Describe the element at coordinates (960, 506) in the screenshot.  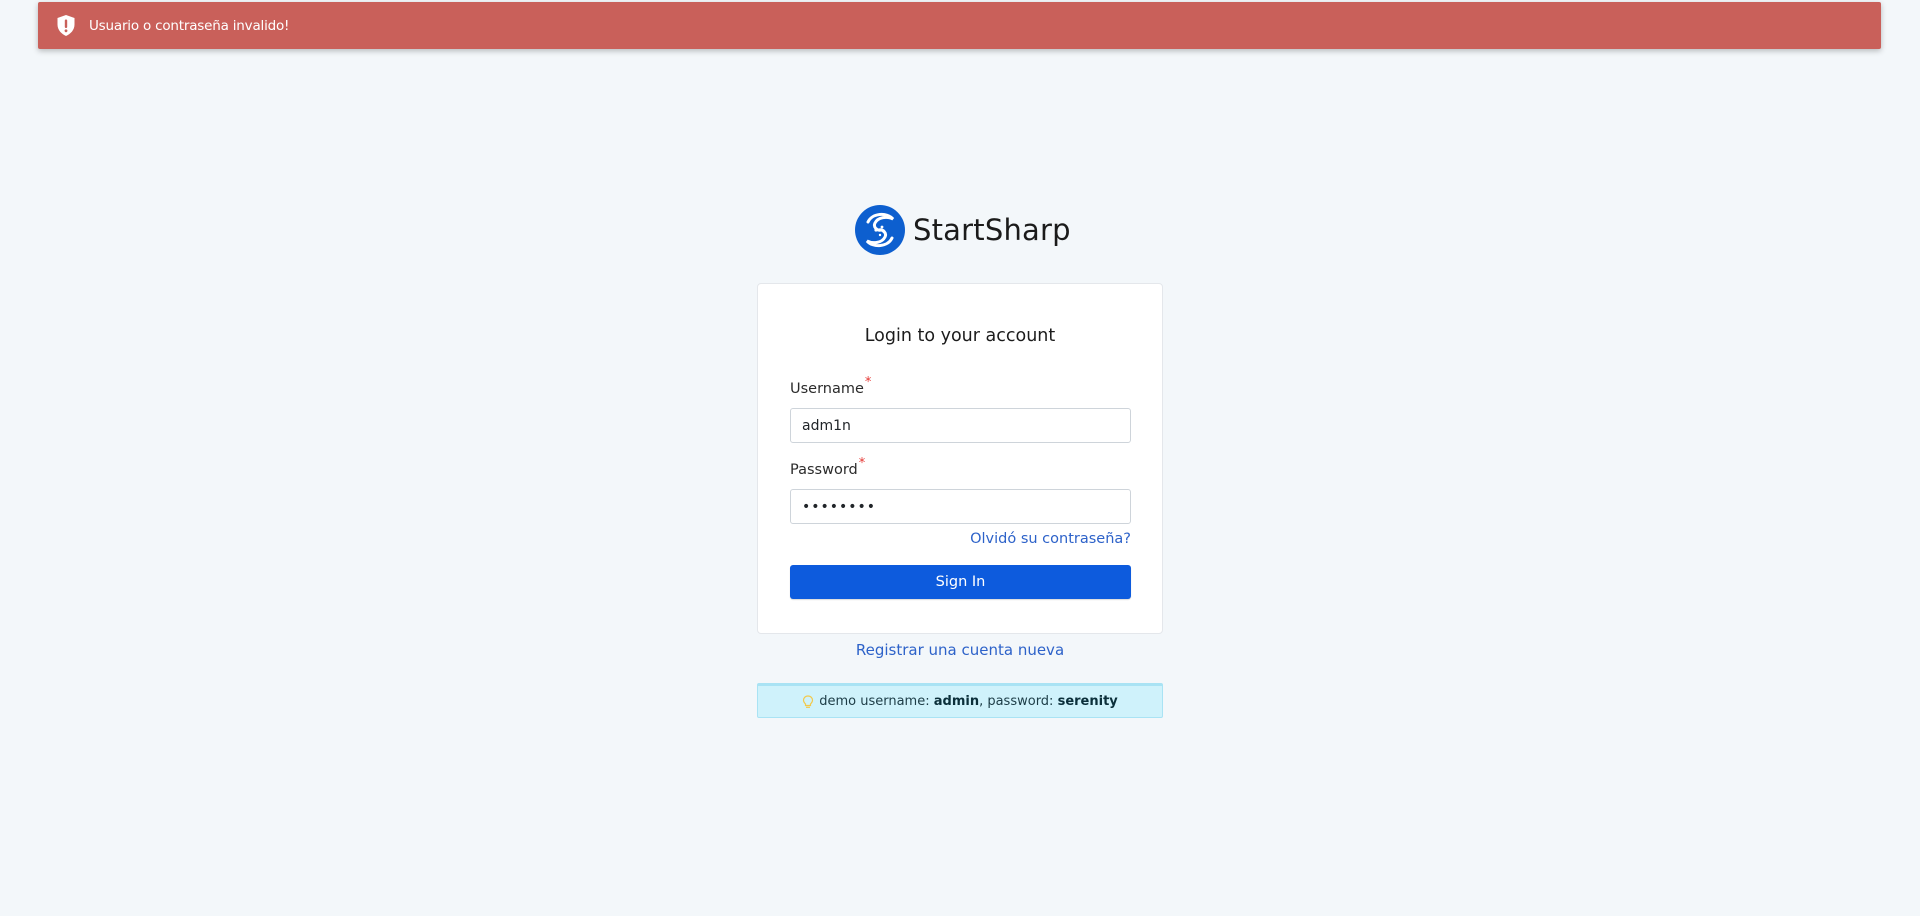
I see `password-input` at that location.